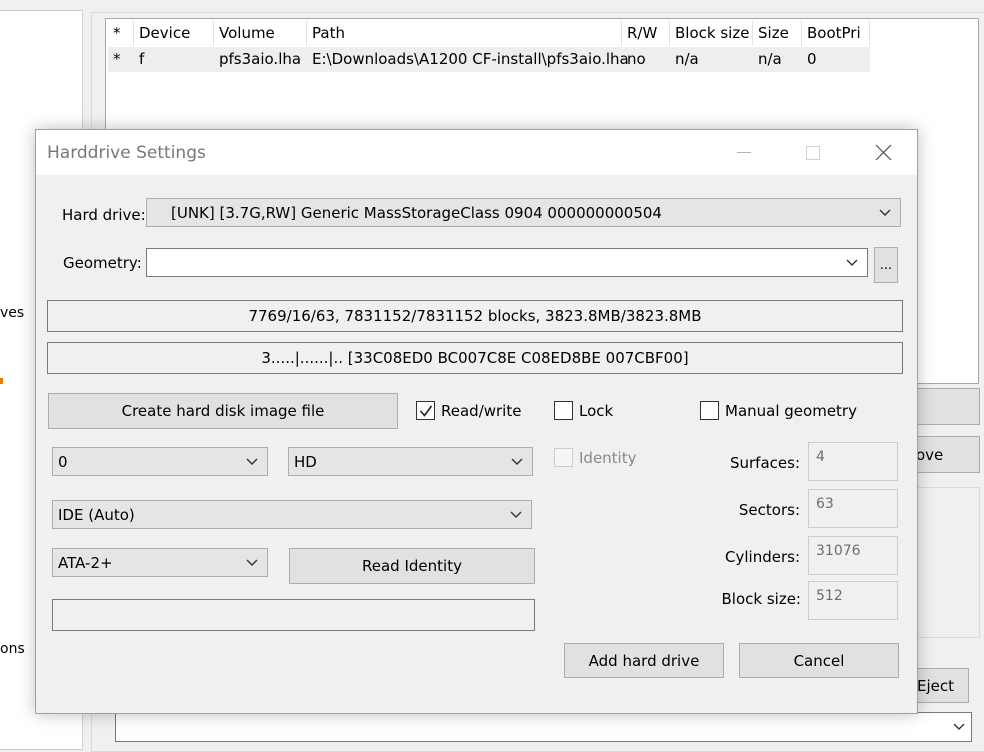  What do you see at coordinates (596, 411) in the screenshot?
I see `lock-label: Lock` at bounding box center [596, 411].